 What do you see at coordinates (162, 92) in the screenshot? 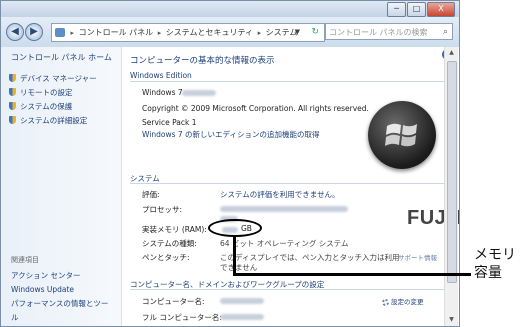
I see `edition-product: Windows 7` at bounding box center [162, 92].